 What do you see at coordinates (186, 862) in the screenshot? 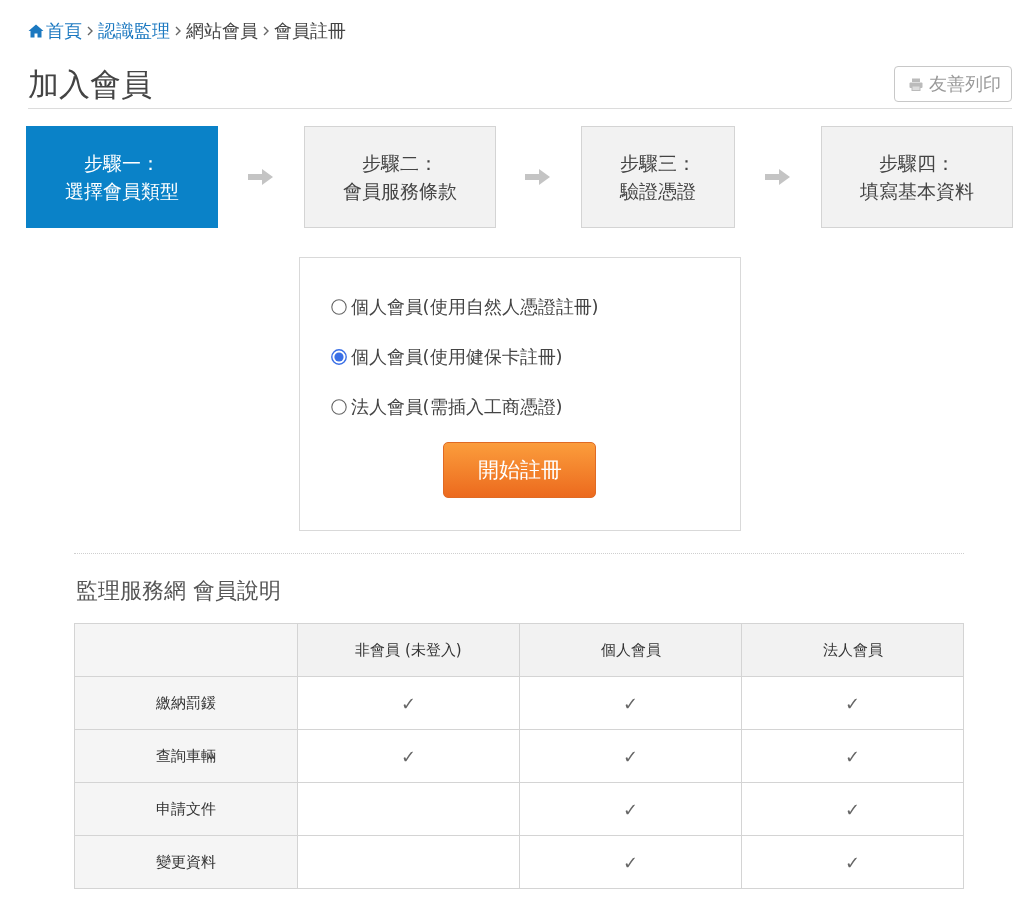
I see `row-header: 變更資料` at bounding box center [186, 862].